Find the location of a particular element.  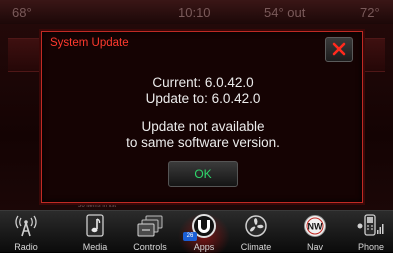

radio-tower-icon is located at coordinates (26, 226).